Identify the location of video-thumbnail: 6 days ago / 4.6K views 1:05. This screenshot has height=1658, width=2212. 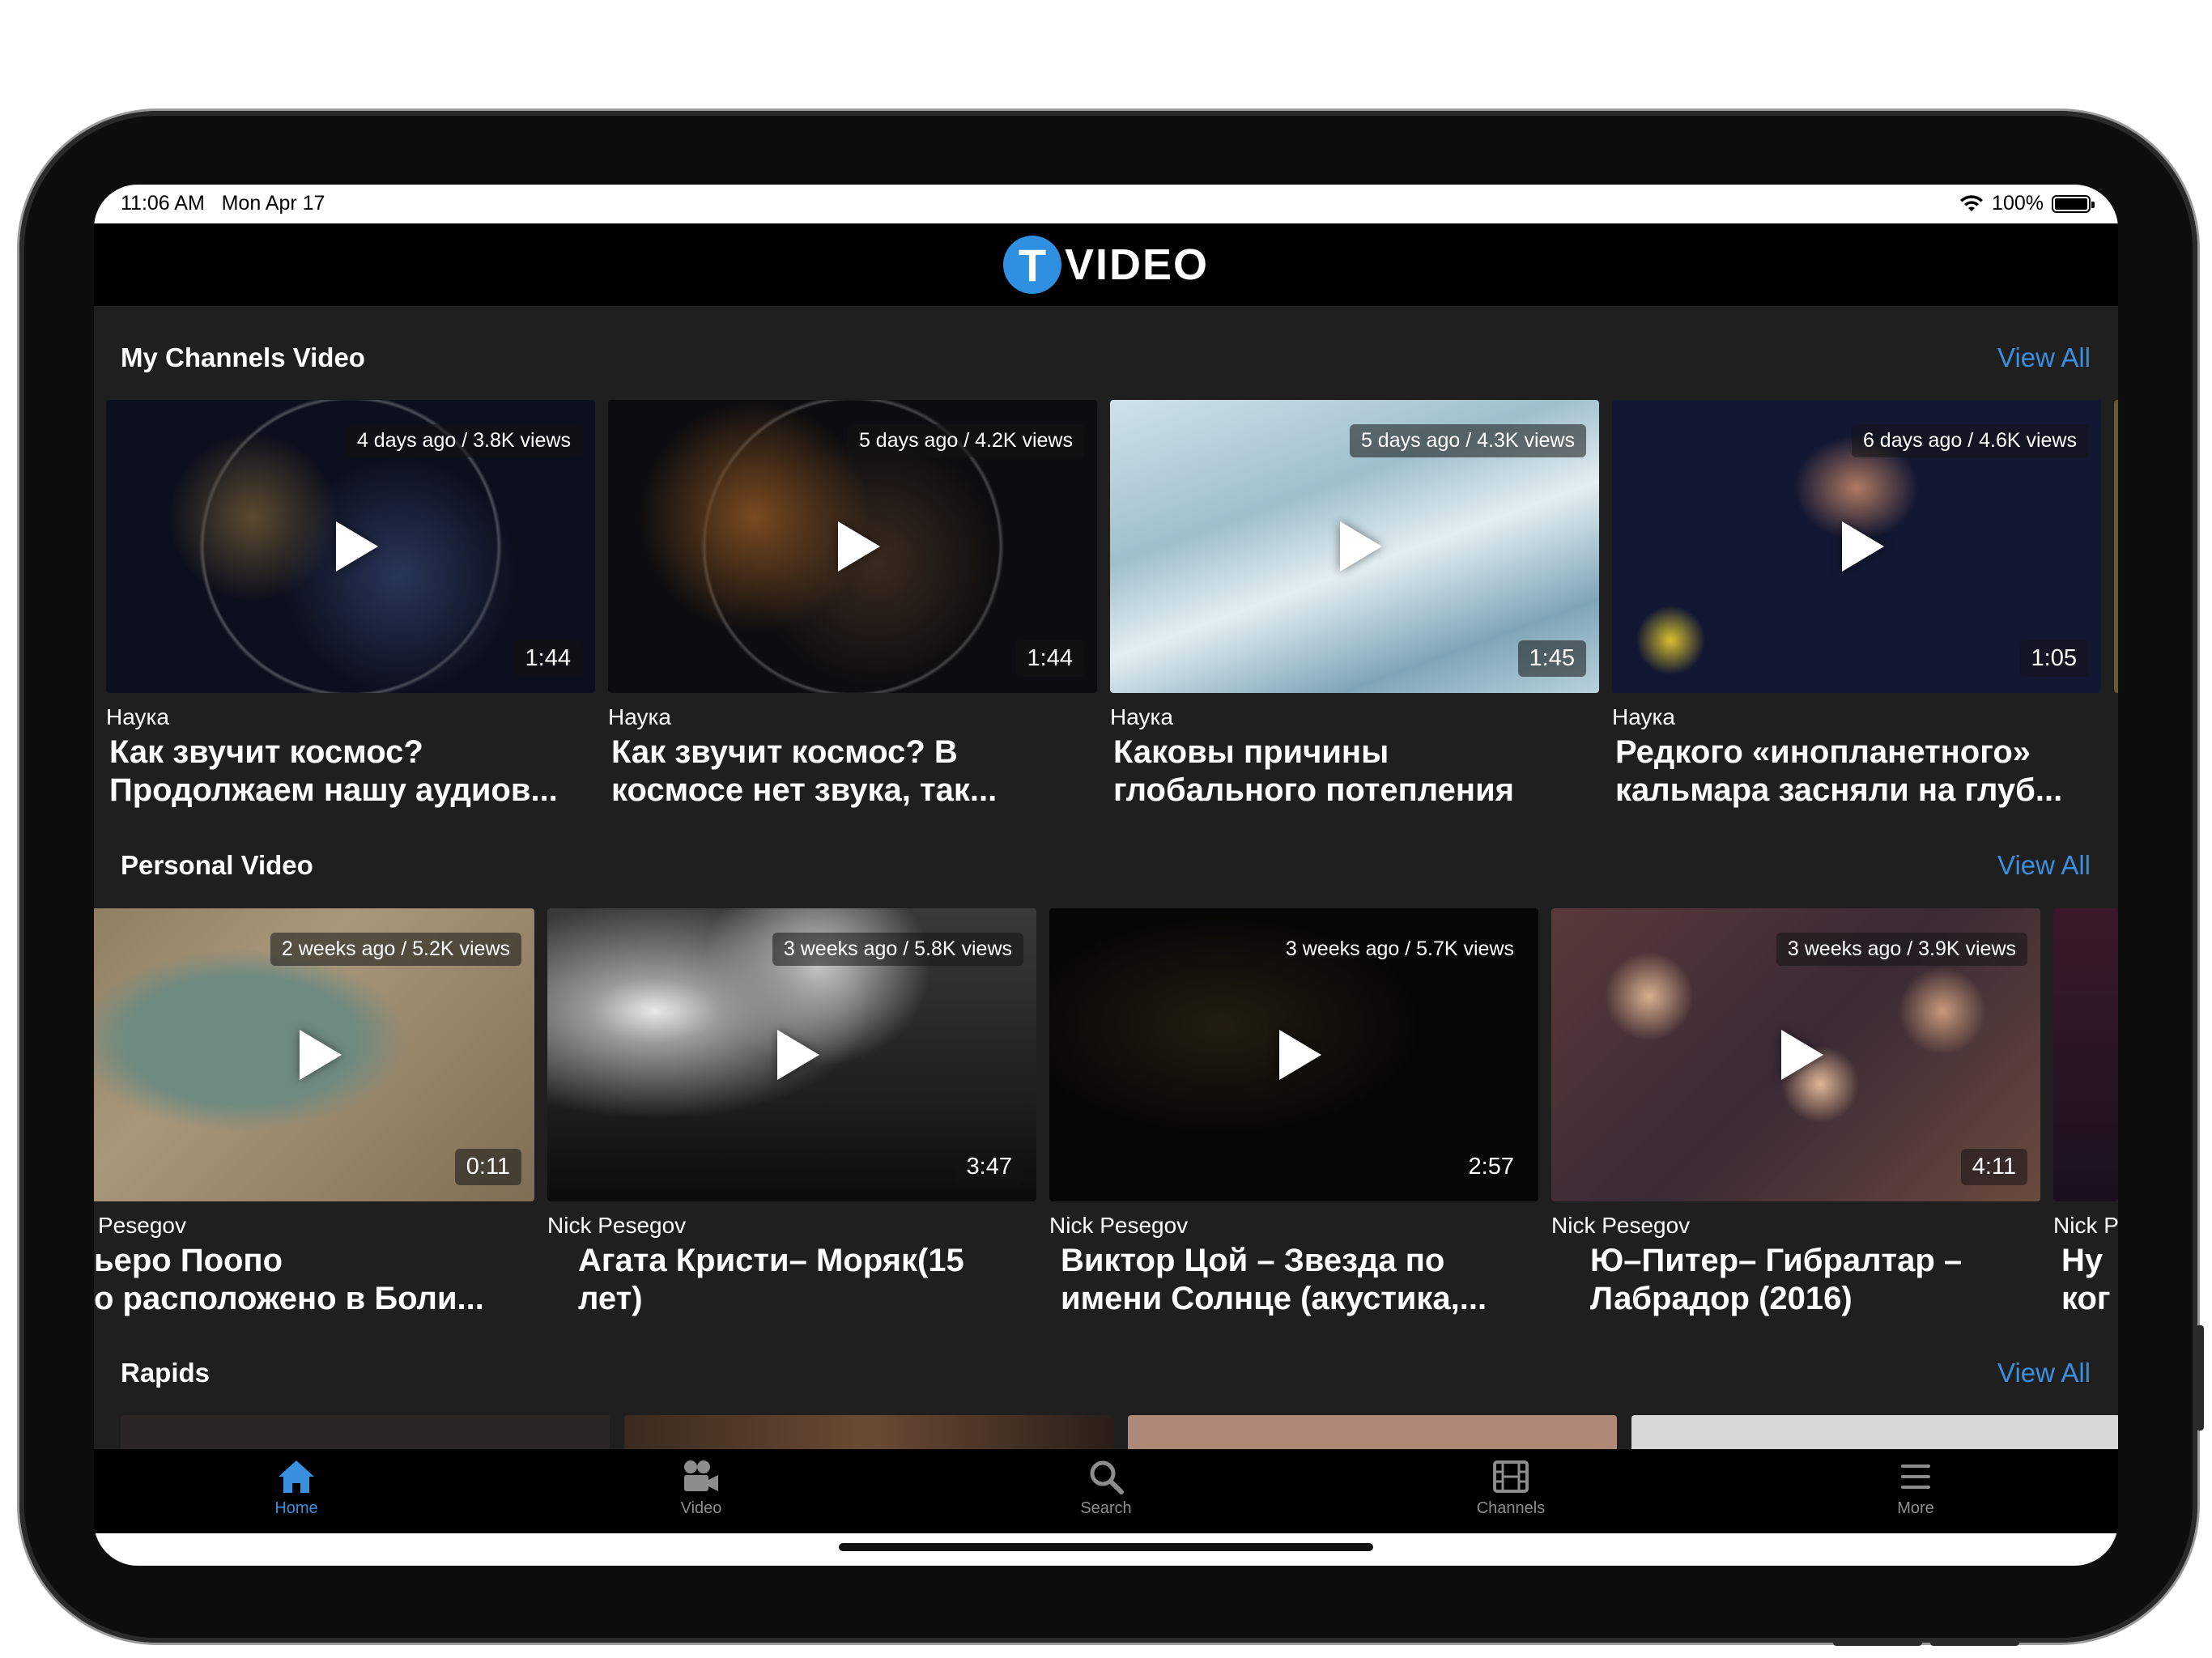
(1857, 546).